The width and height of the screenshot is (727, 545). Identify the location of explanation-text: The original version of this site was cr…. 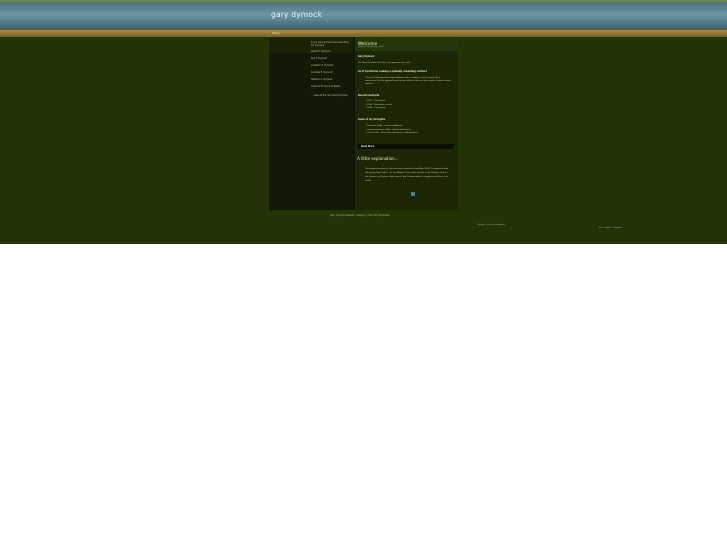
(407, 175).